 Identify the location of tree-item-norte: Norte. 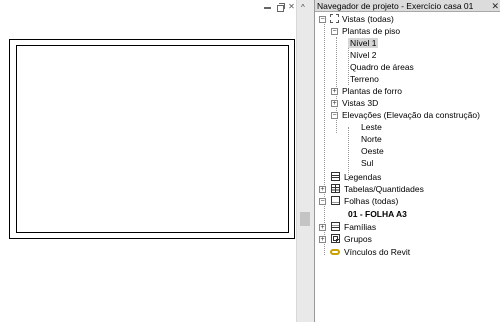
(371, 139).